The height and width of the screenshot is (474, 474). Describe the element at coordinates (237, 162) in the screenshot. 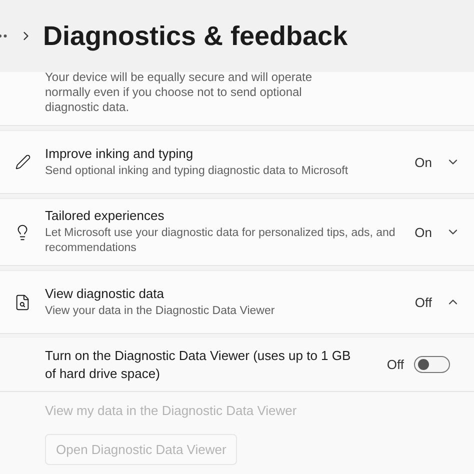

I see `setting-card: Improve inking and typing Send optional inking and typing diagnostic data to Microsoft On` at that location.